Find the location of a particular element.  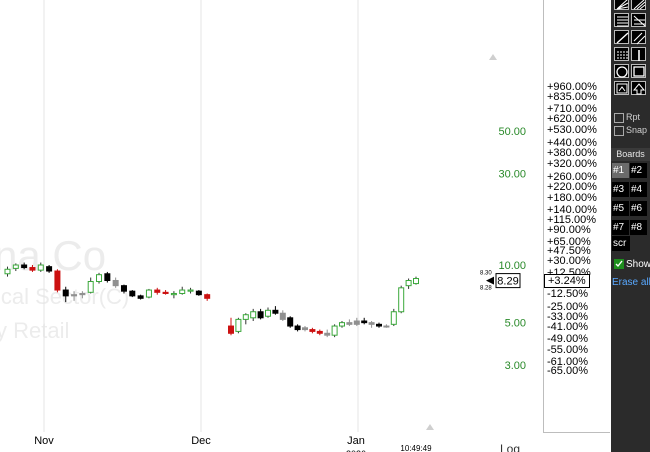

board-button-6: #6 is located at coordinates (638, 208).